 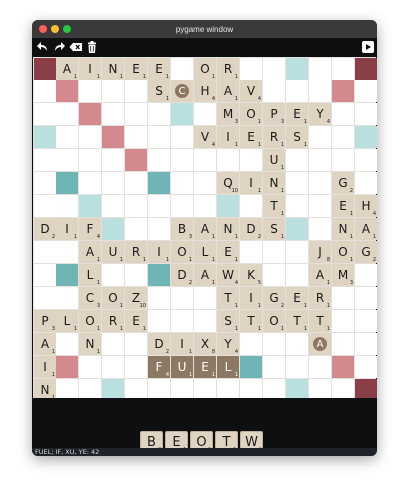 I want to click on board-tile: G2, so click(x=366, y=252).